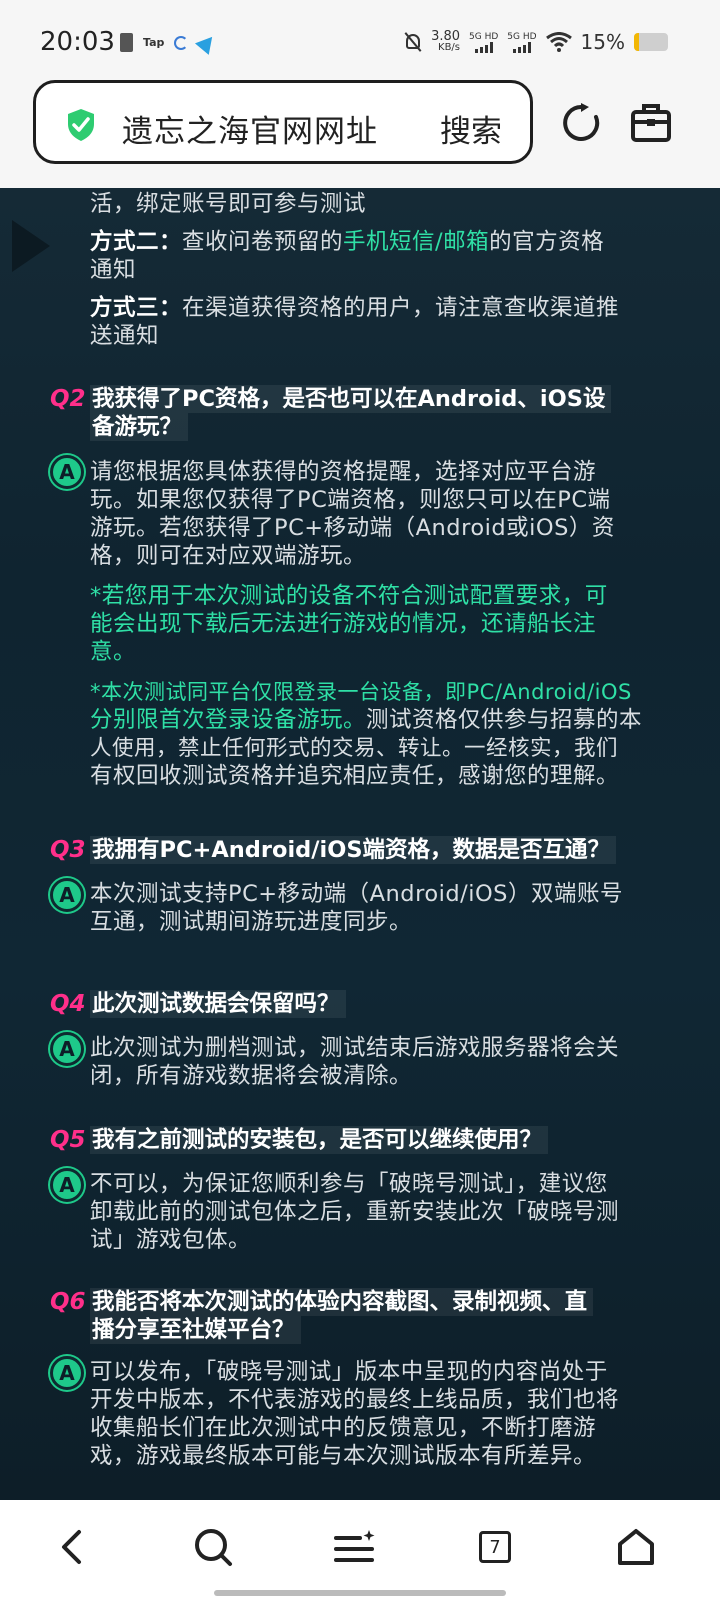  I want to click on toolbox-icon, so click(651, 123).